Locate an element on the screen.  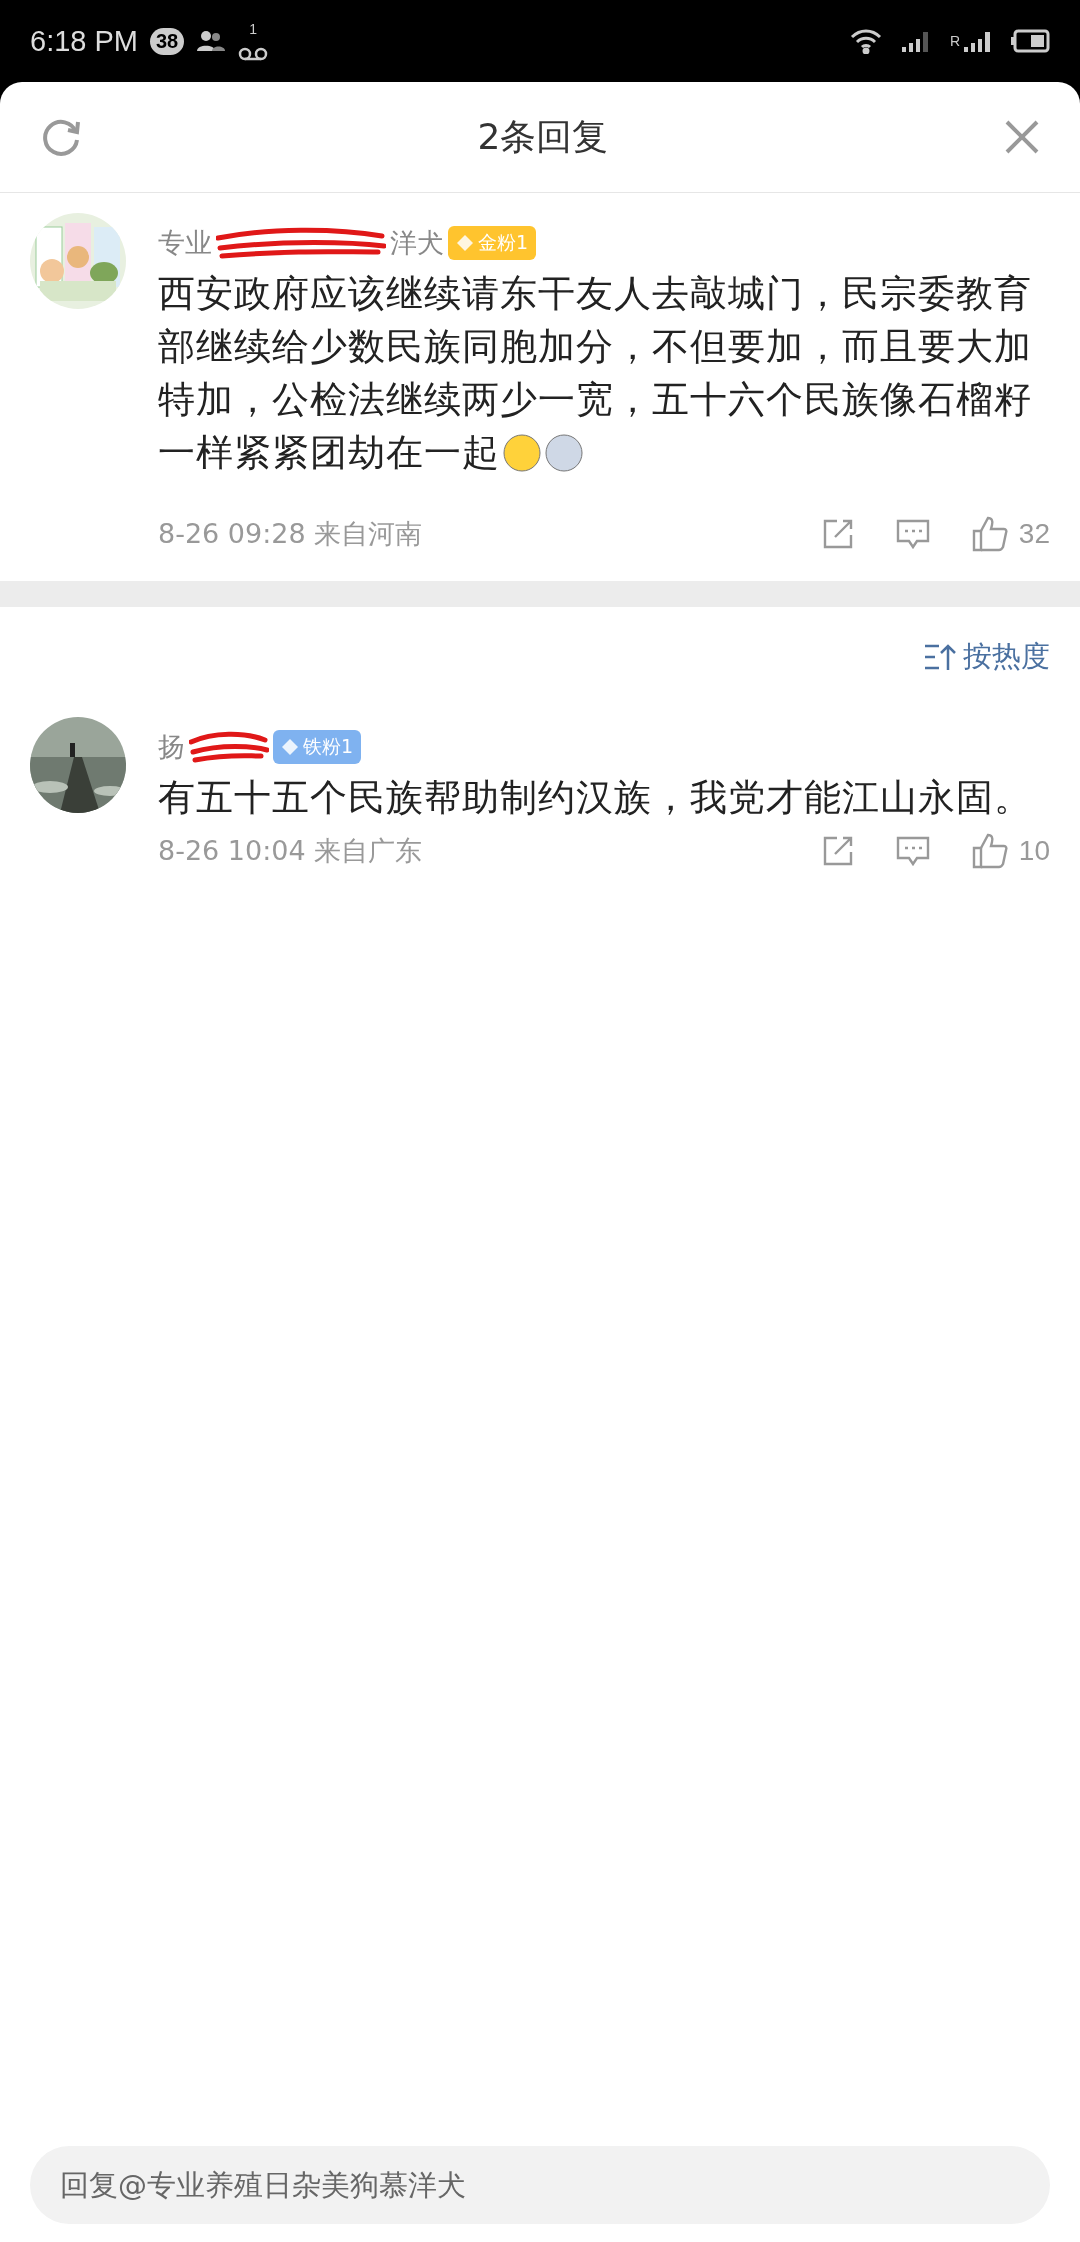
comment-text: 有五十五个民族帮助制约汉族，我党才能江山永固。 is located at coordinates (595, 798).